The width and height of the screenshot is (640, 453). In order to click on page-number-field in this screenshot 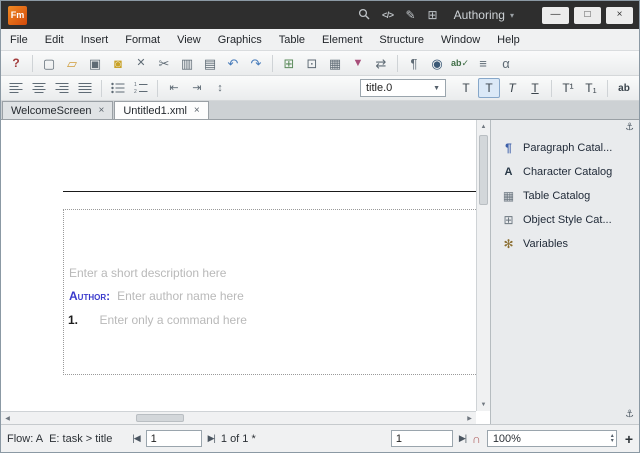, I will do `click(173, 438)`.